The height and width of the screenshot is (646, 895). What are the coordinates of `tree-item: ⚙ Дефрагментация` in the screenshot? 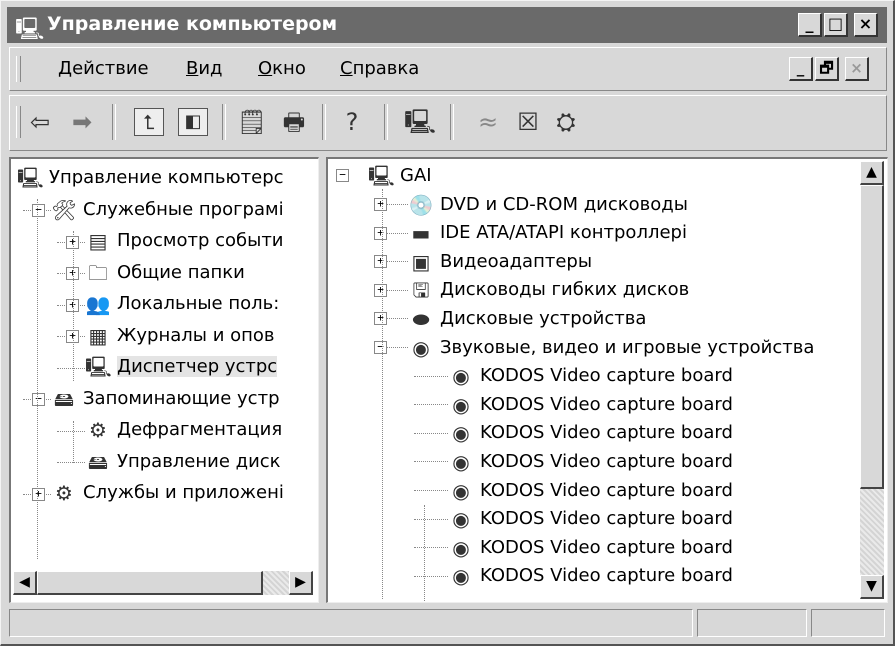 It's located at (183, 430).